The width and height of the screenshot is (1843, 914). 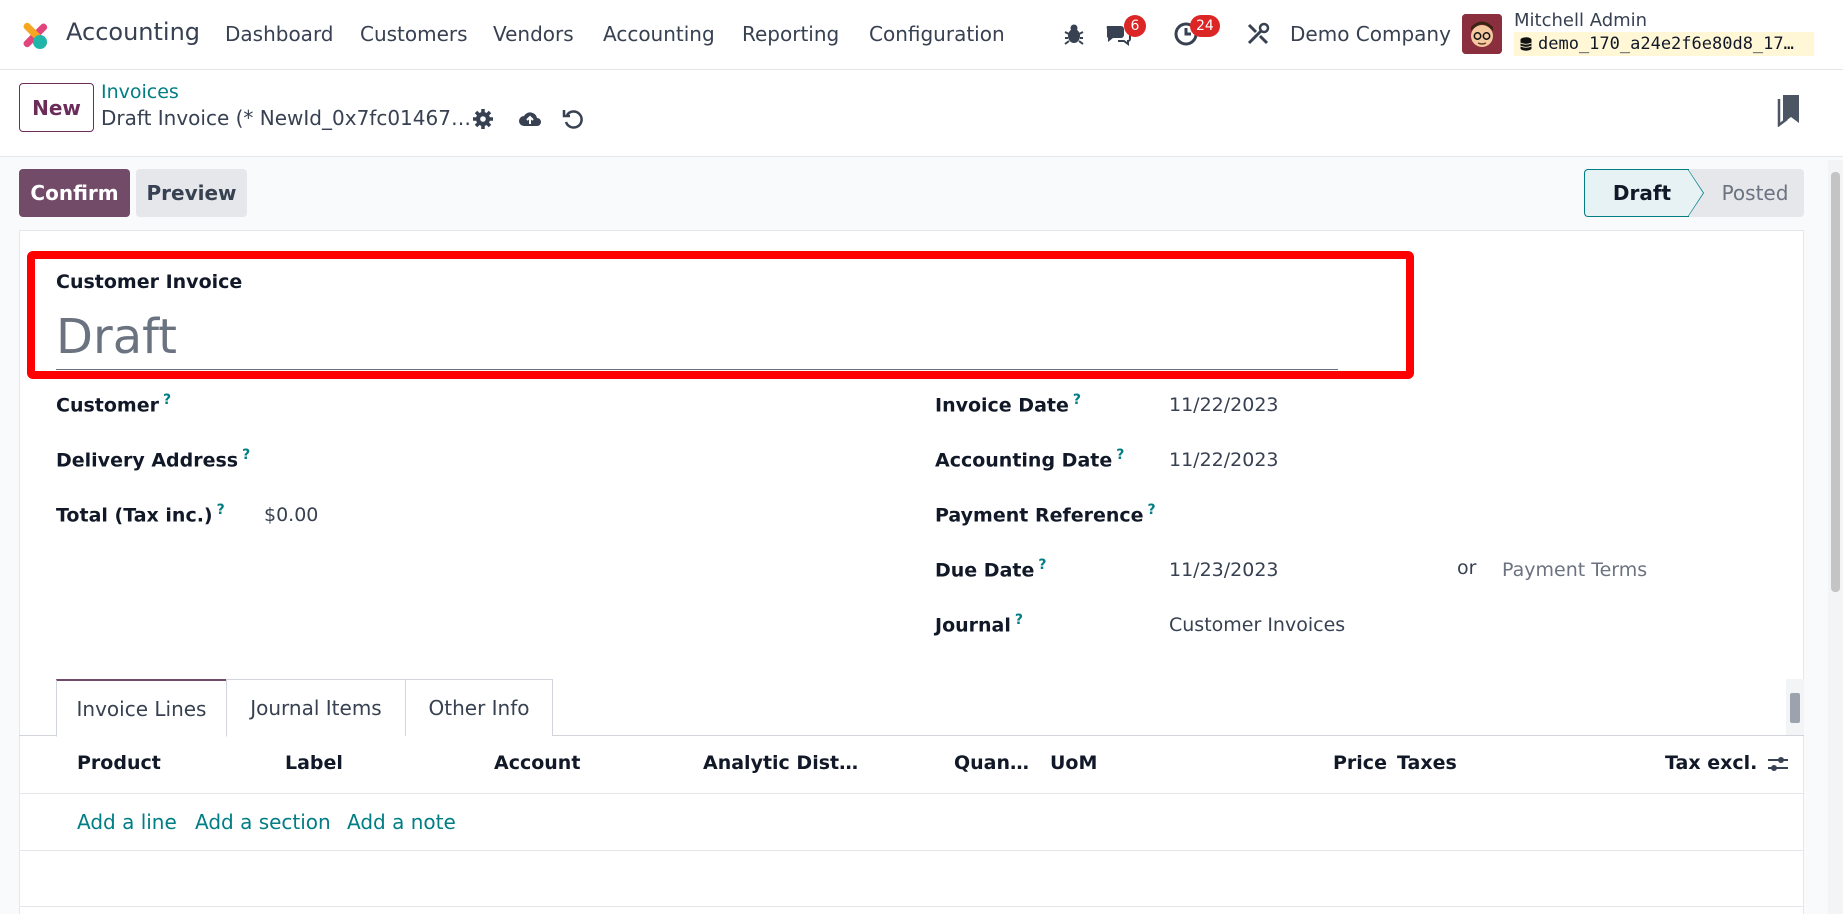 What do you see at coordinates (74, 193) in the screenshot?
I see `confirm-button: Confirm` at bounding box center [74, 193].